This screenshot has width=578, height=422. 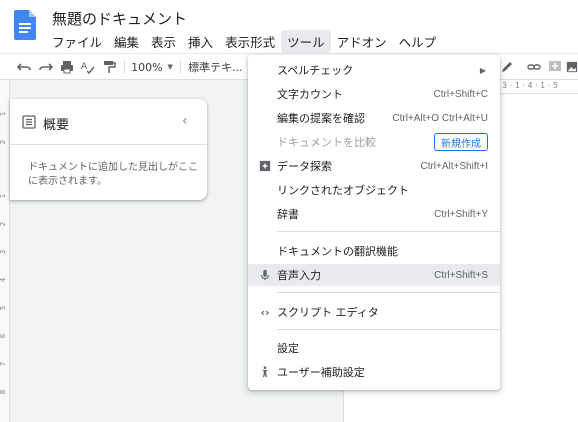 I want to click on menu-item-explore: データ探索 Ctrl+Alt+Shift+I, so click(x=374, y=166).